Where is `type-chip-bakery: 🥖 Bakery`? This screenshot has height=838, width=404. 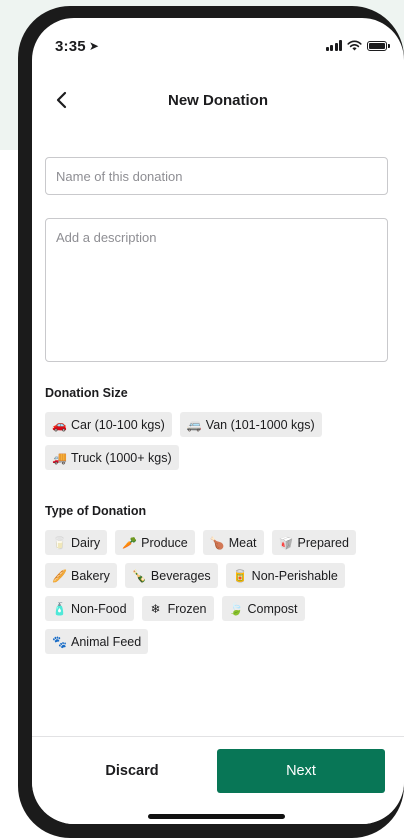 type-chip-bakery: 🥖 Bakery is located at coordinates (81, 575).